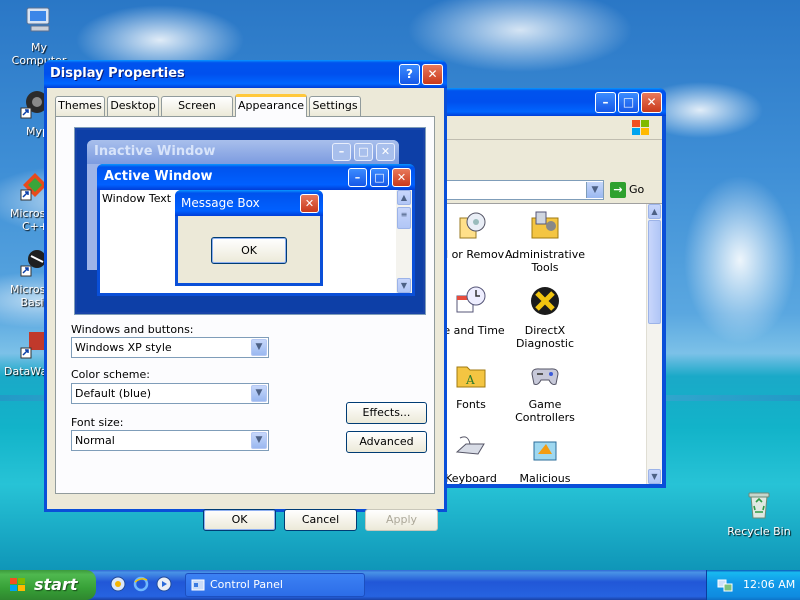 The height and width of the screenshot is (600, 800). What do you see at coordinates (545, 337) in the screenshot?
I see `cp-item-label: DirectX Diagnostic` at bounding box center [545, 337].